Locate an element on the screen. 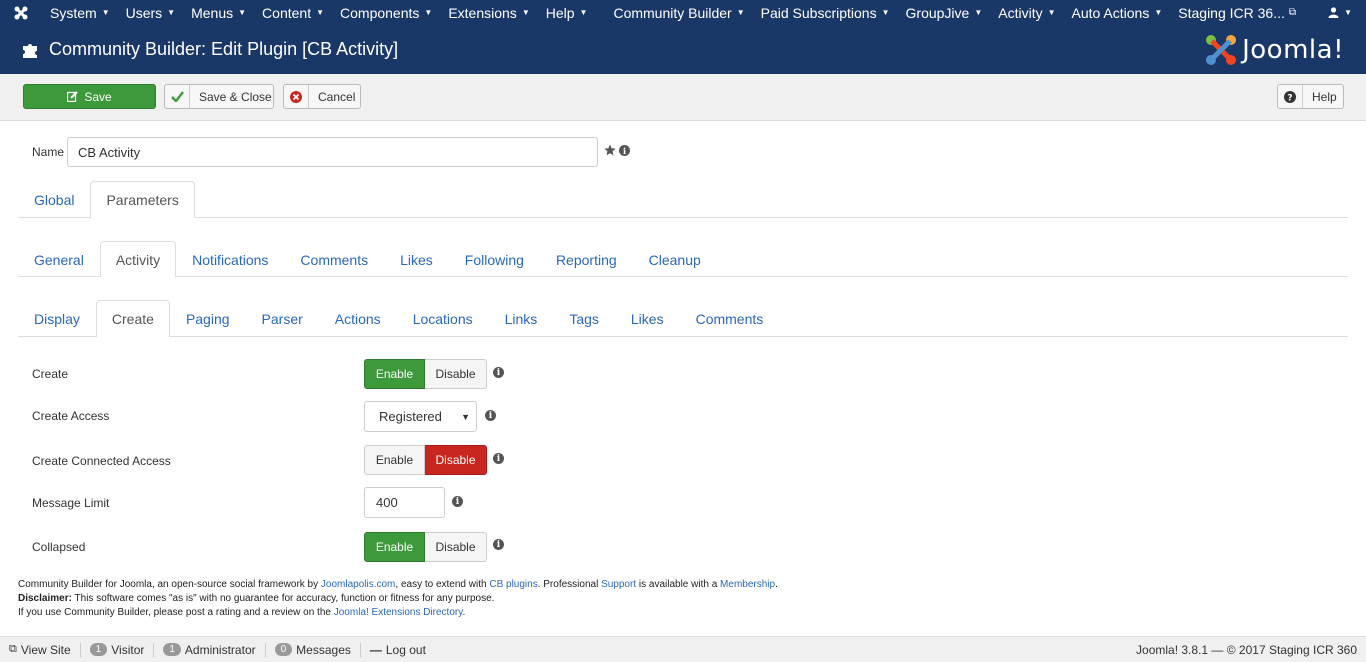 Image resolution: width=1366 pixels, height=662 pixels. visitor-status: 1 Visitor is located at coordinates (118, 649).